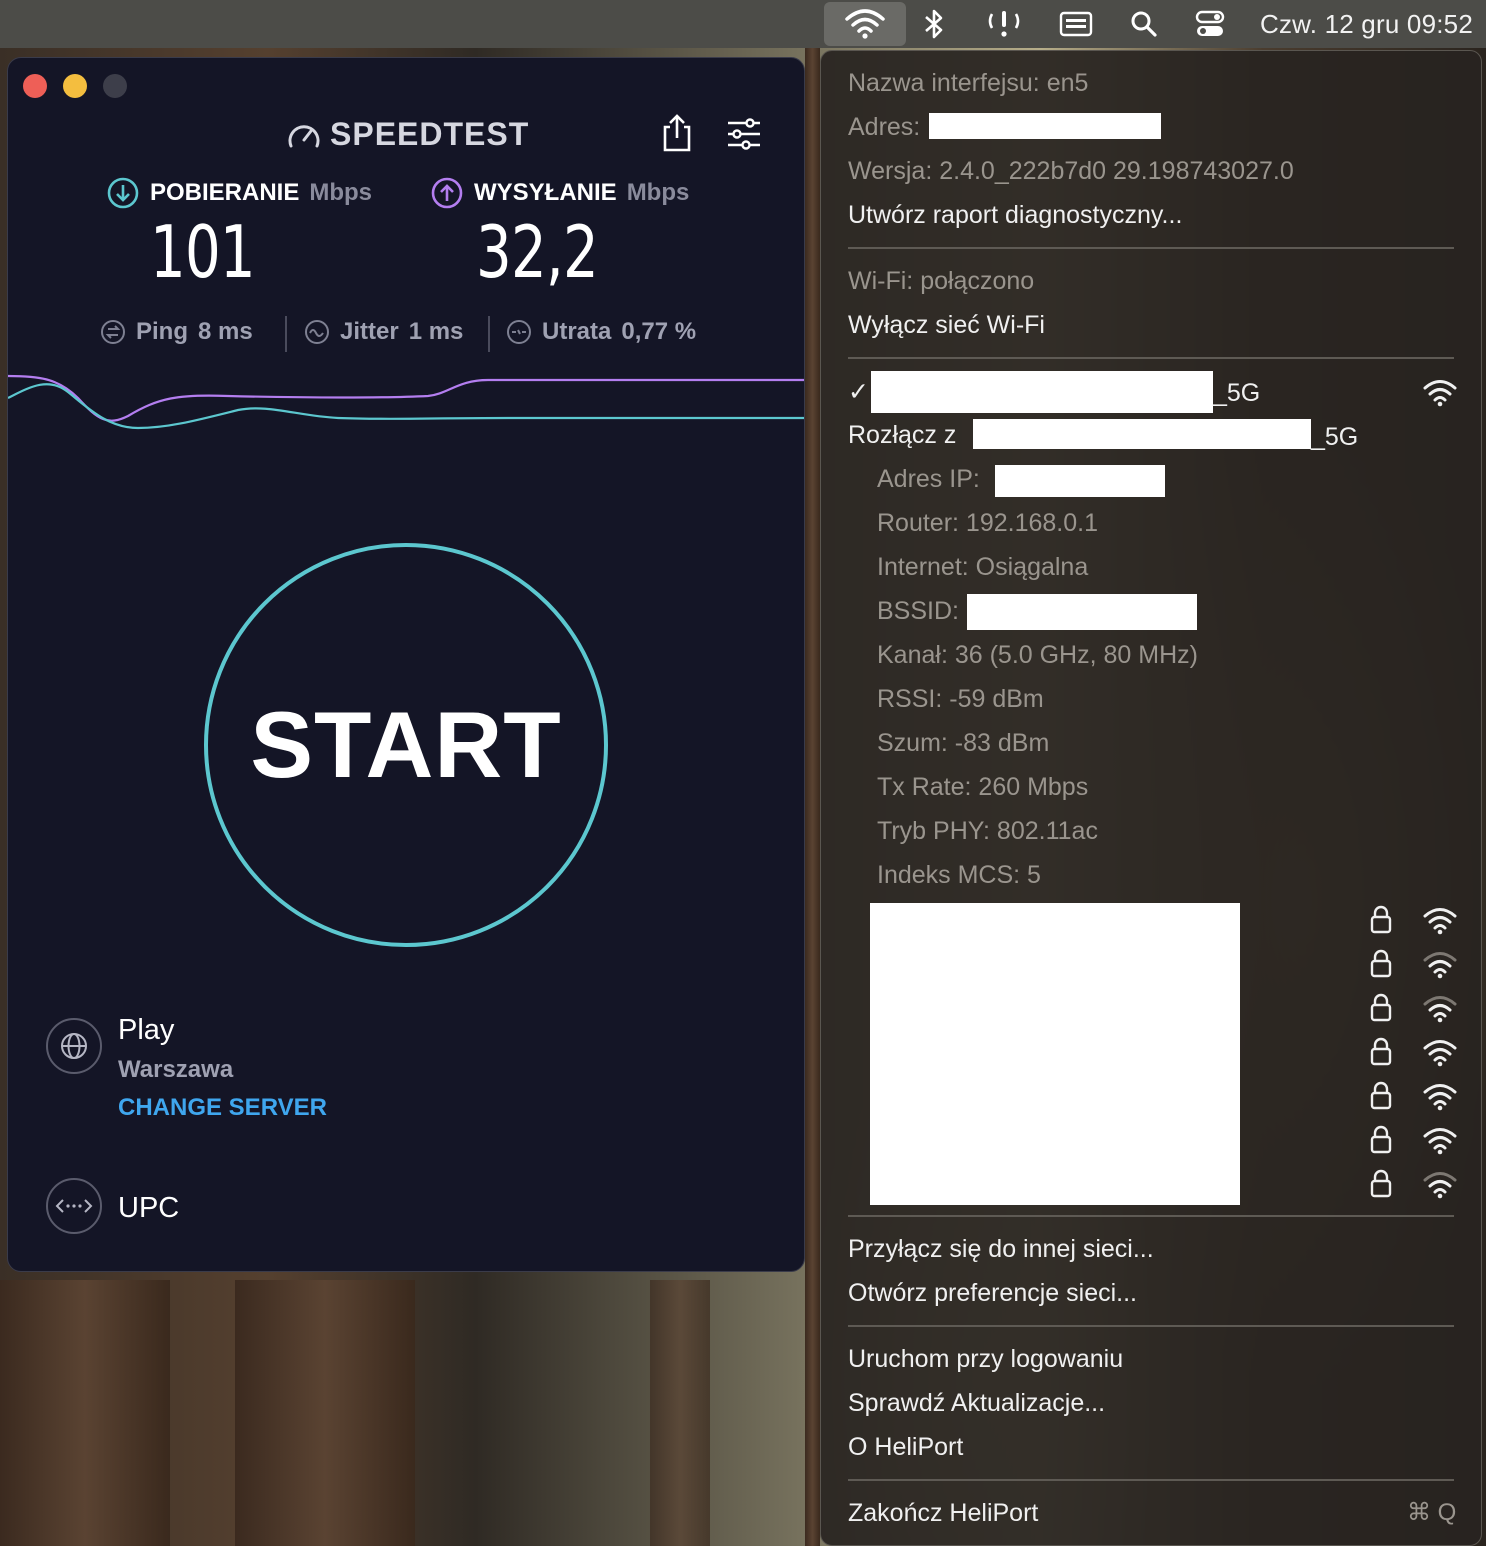  Describe the element at coordinates (176, 1069) in the screenshot. I see `server-city: Warszawa` at that location.